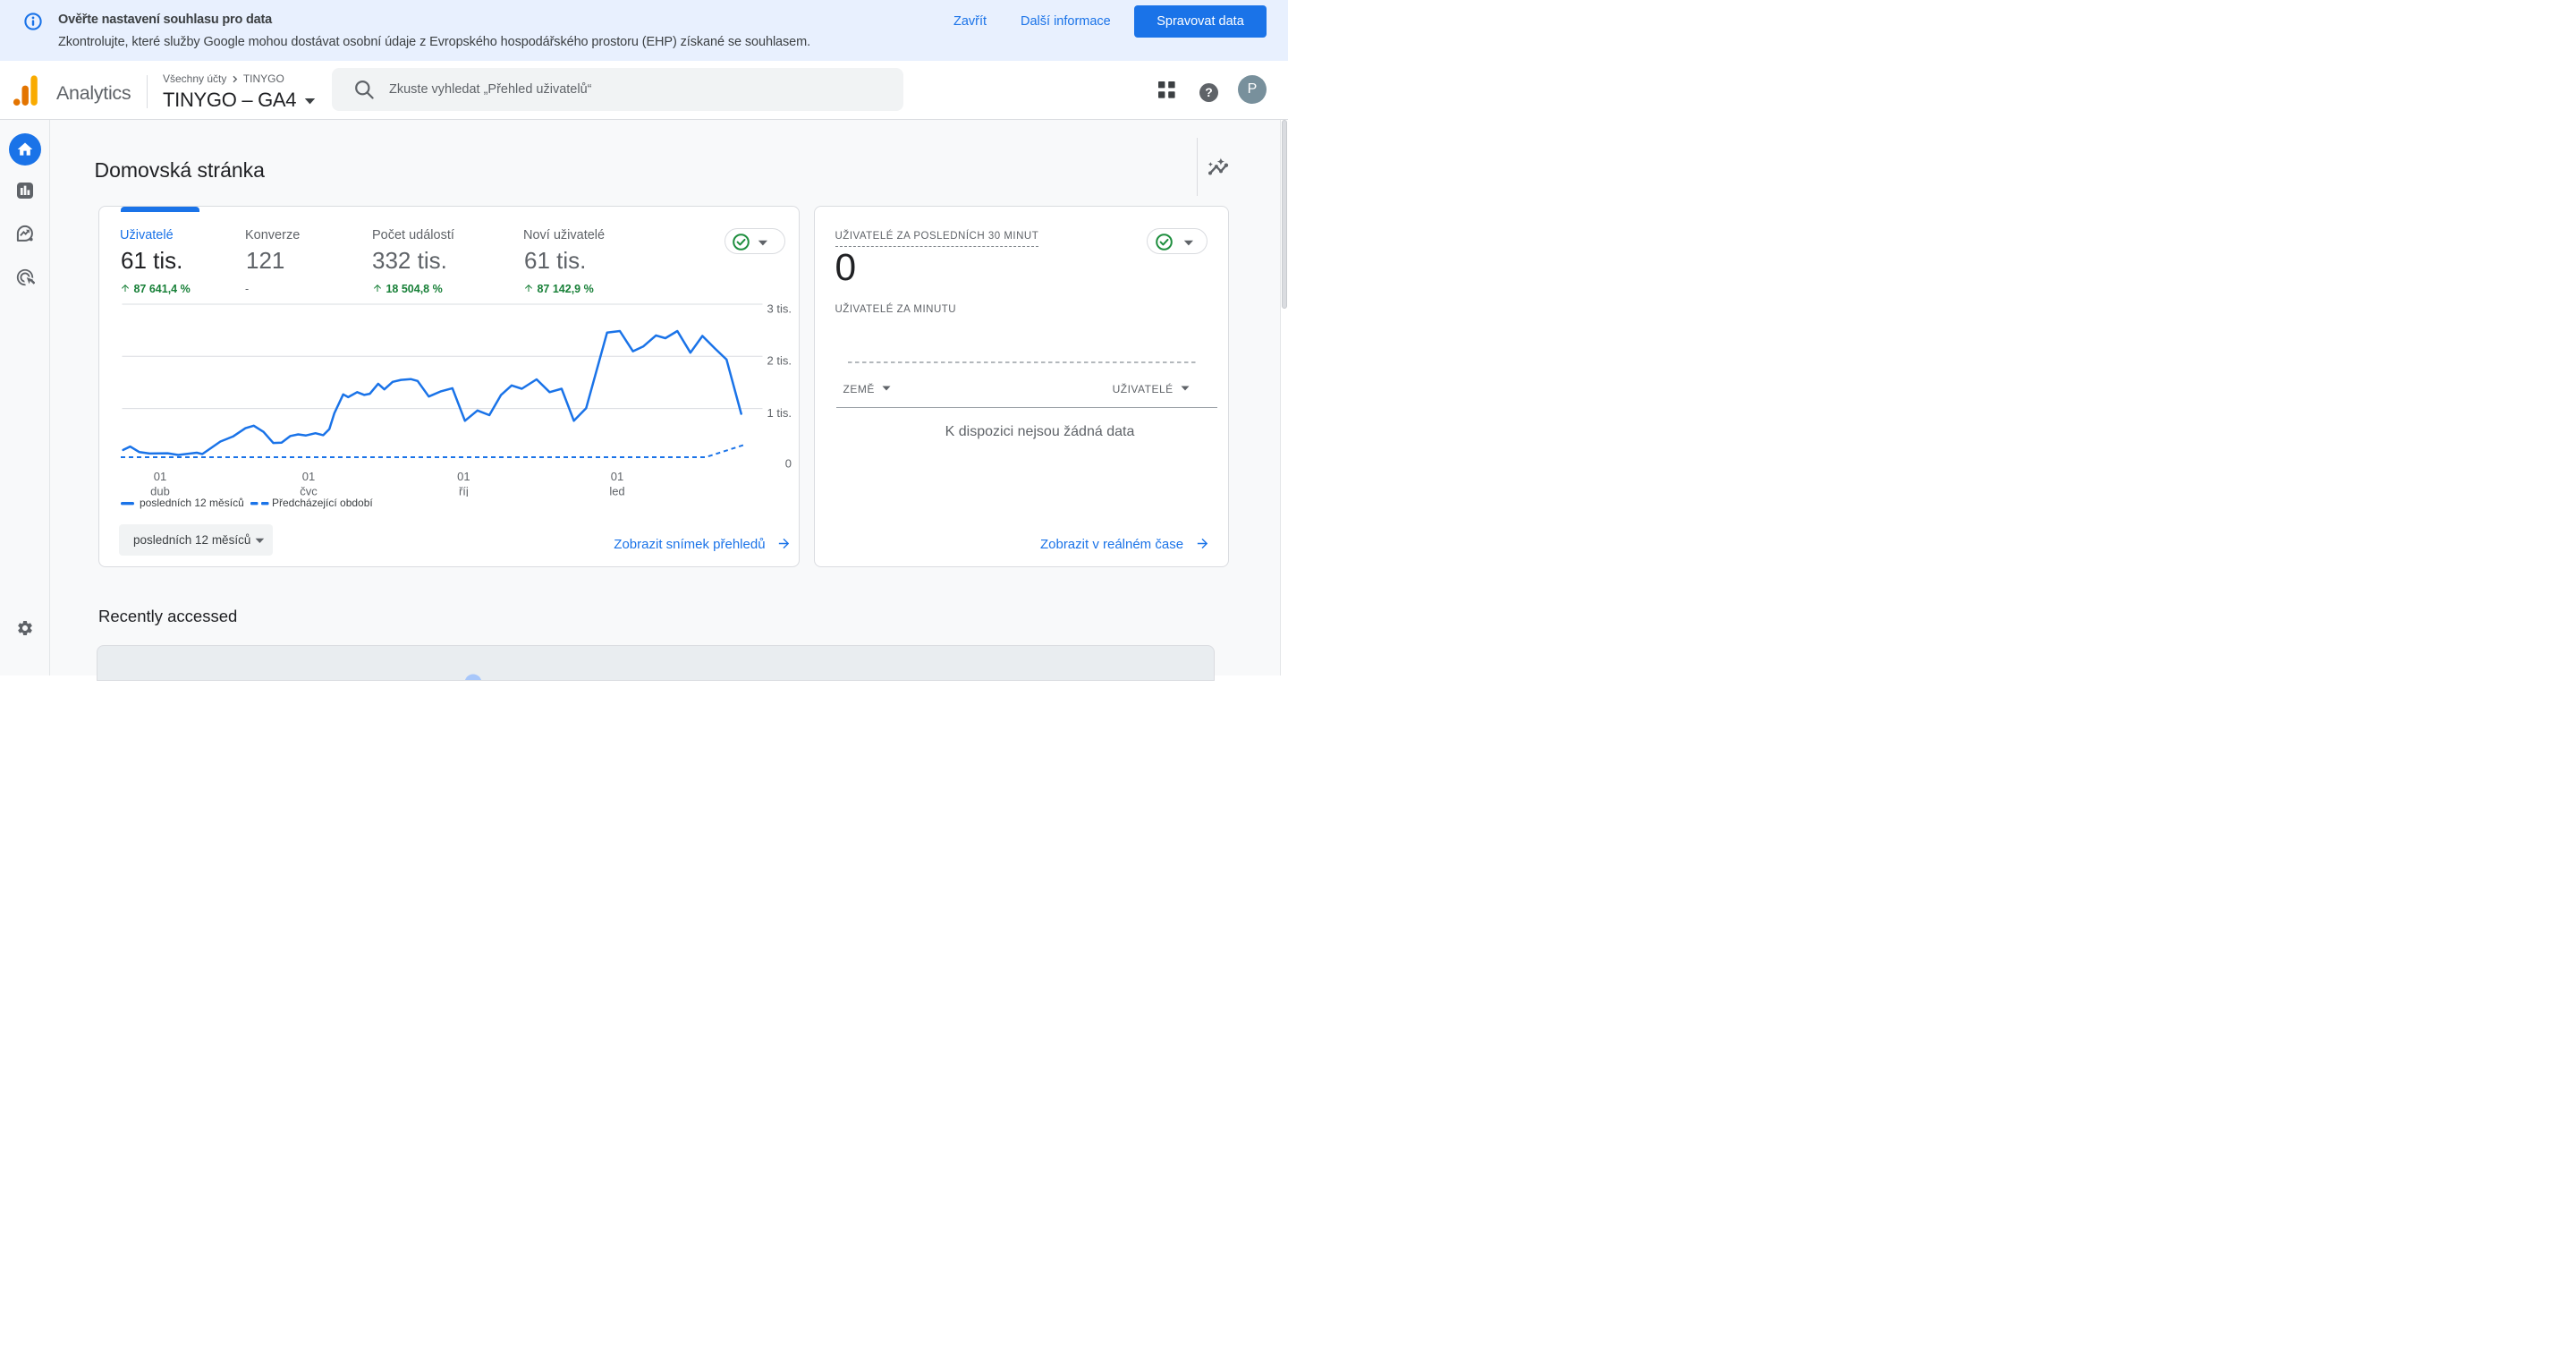 This screenshot has height=1351, width=2576. What do you see at coordinates (788, 463) in the screenshot?
I see `svg-text: 0` at bounding box center [788, 463].